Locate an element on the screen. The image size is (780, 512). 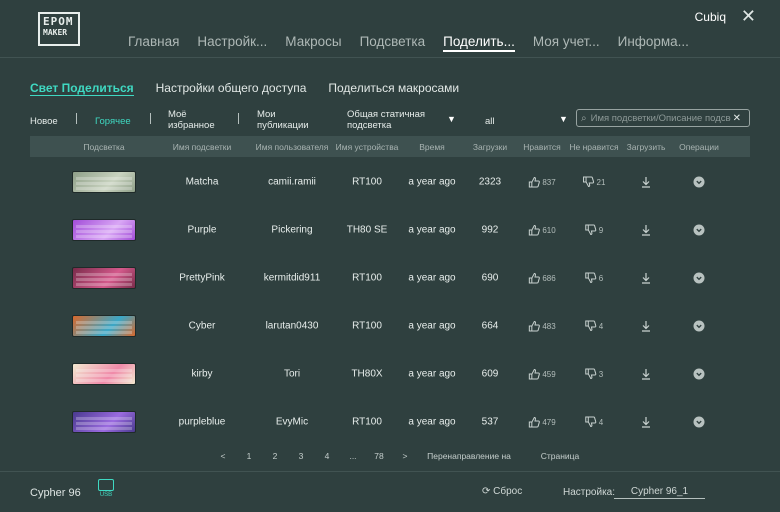
footer-divider is located at coordinates (390, 471).